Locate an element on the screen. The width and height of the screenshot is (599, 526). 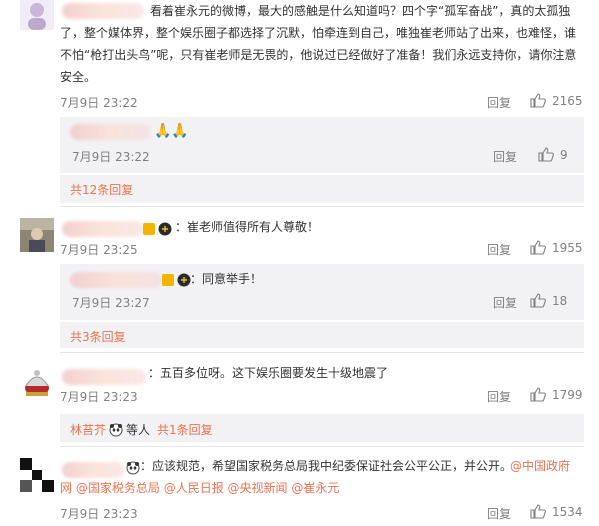
more-replies-link: 共1条回复 is located at coordinates (185, 429).